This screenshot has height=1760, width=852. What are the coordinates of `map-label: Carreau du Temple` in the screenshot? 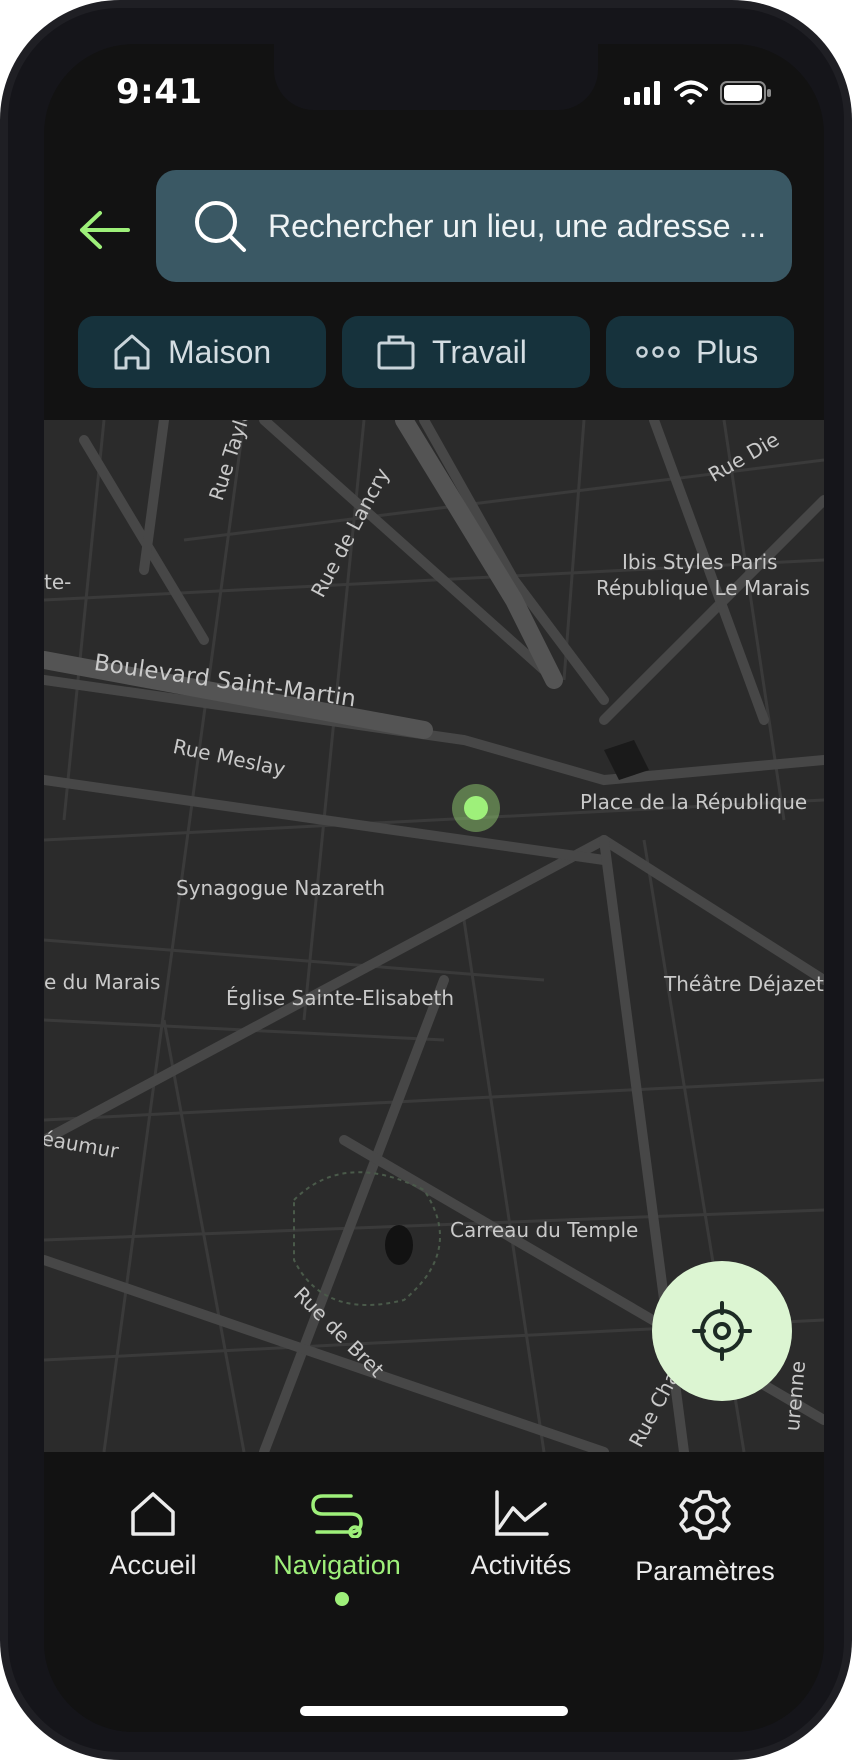 It's located at (544, 1230).